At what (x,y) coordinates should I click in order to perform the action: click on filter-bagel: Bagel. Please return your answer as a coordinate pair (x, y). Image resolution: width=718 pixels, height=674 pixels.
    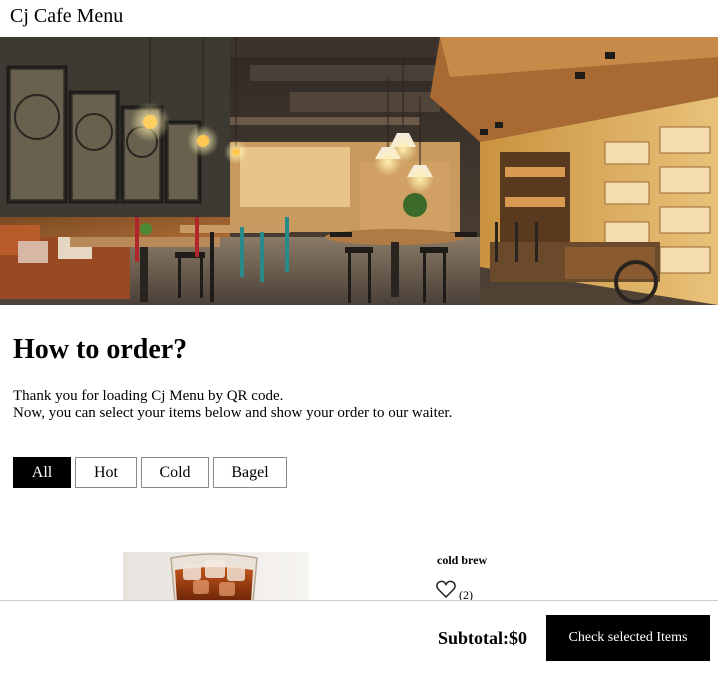
    Looking at the image, I should click on (250, 472).